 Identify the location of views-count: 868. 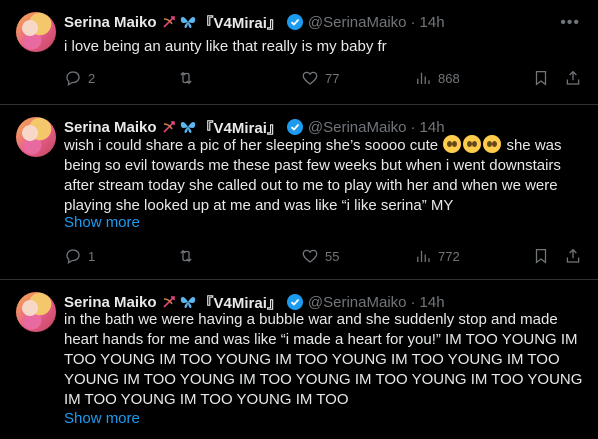
(449, 78).